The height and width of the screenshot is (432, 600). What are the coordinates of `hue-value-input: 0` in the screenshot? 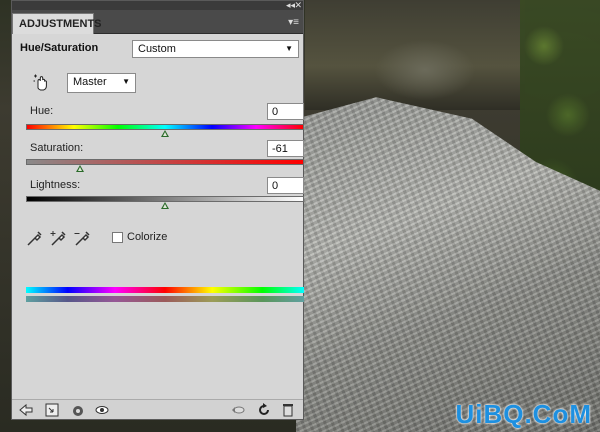 It's located at (285, 111).